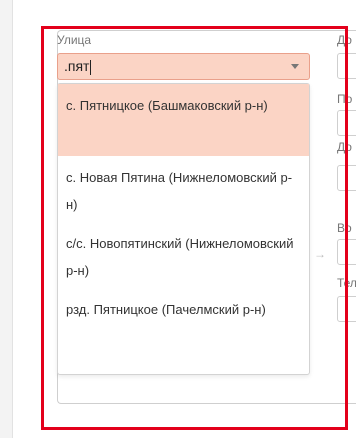 The image size is (356, 438). Describe the element at coordinates (12, 219) in the screenshot. I see `divider` at that location.